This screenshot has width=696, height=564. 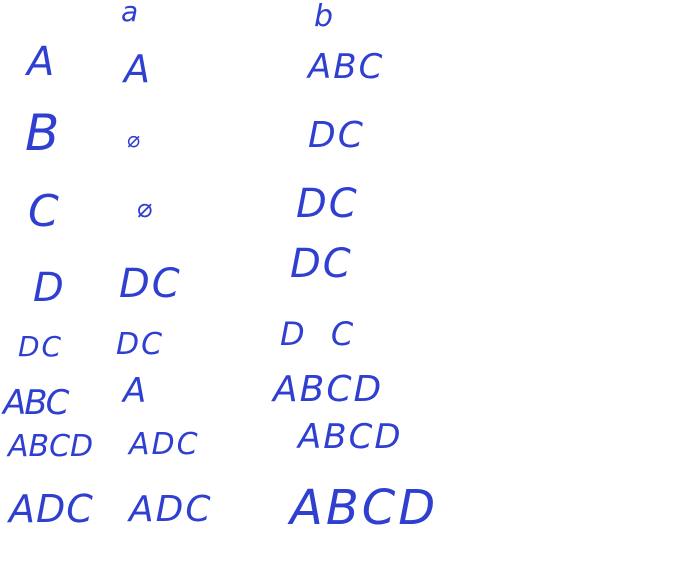 I want to click on column-header-a: a, so click(x=131, y=14).